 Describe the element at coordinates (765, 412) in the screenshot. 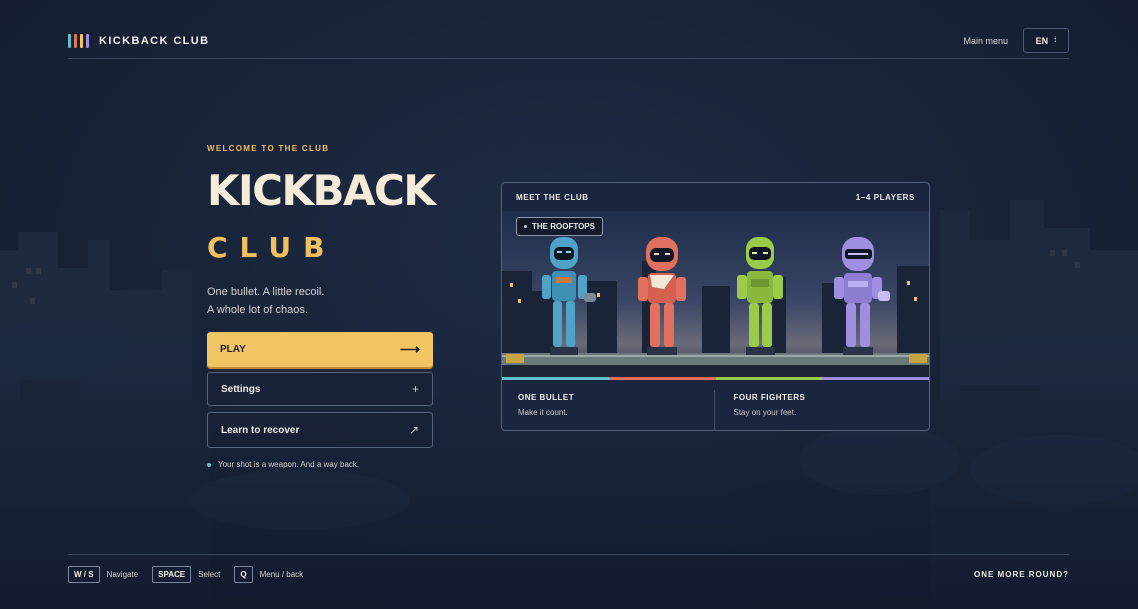

I see `feature-subtitle: Stay on your feet.` at that location.